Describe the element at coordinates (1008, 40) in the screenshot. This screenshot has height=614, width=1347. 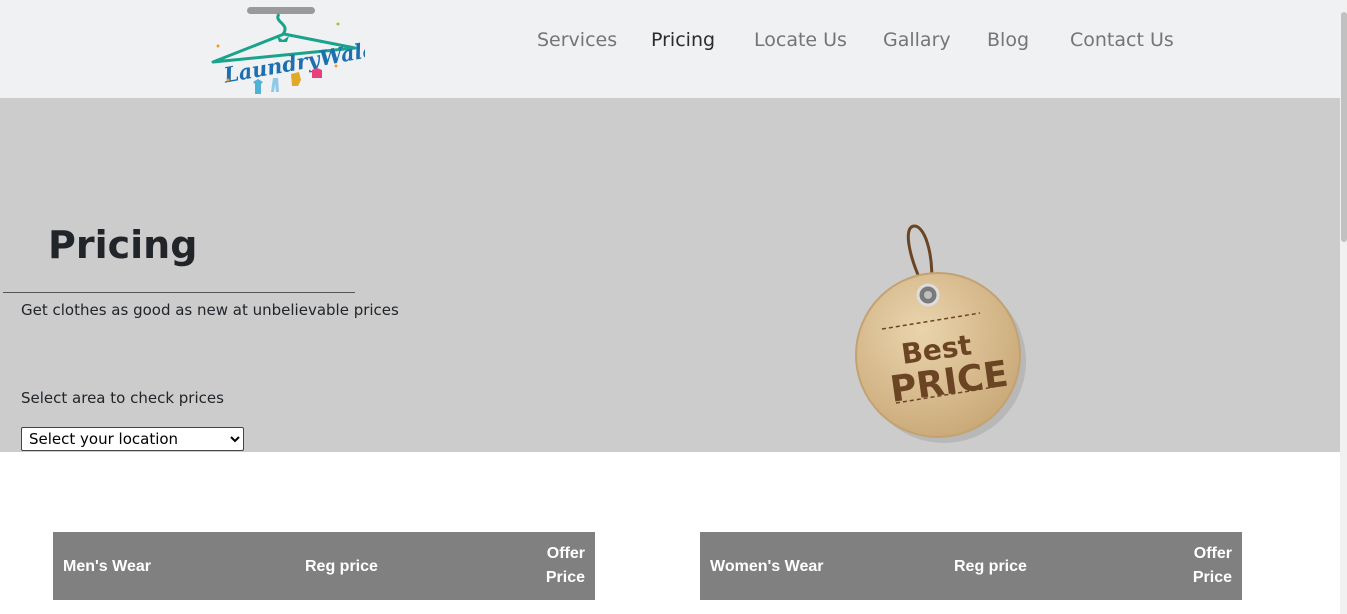
I see `nav-blog: Blog` at that location.